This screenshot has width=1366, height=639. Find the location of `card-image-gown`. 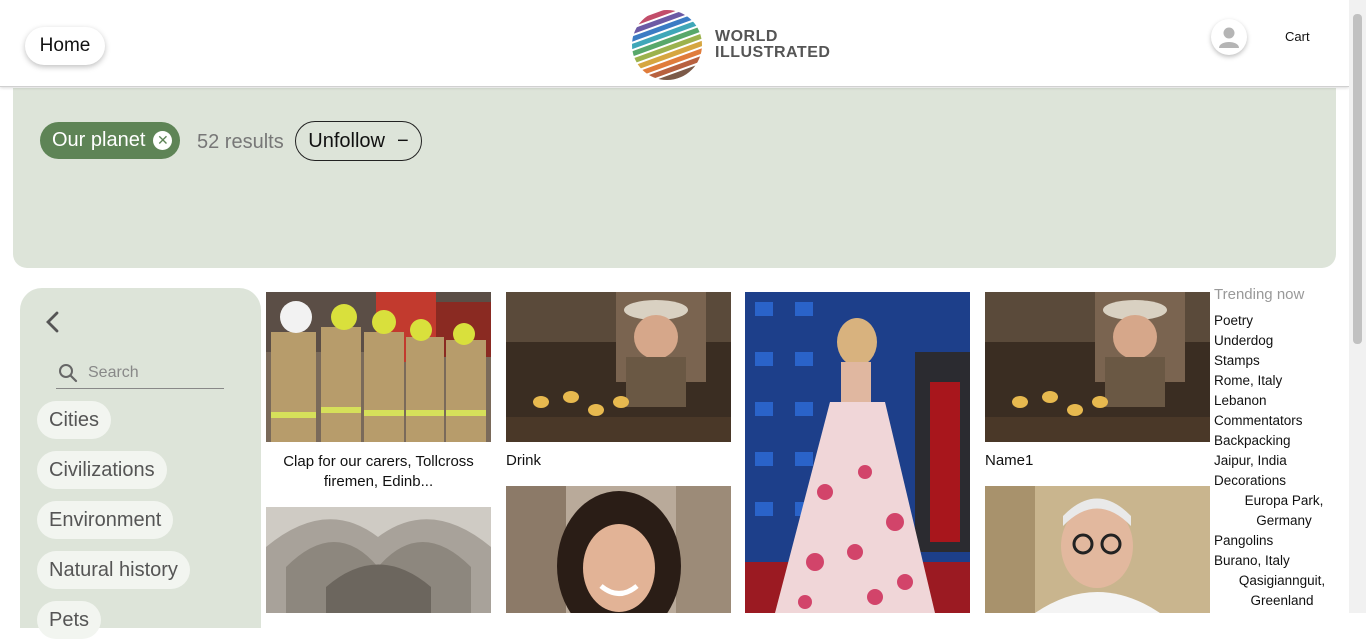

card-image-gown is located at coordinates (857, 452).